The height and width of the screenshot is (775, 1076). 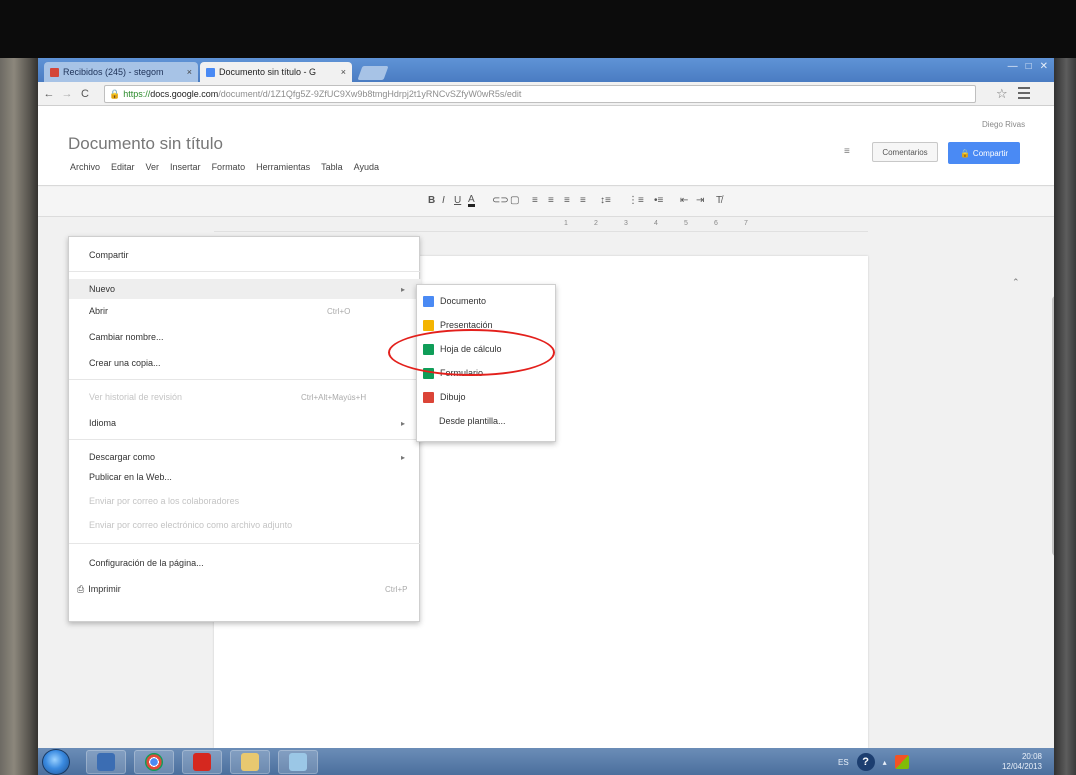 I want to click on maximize-icon: □, so click(x=1029, y=66).